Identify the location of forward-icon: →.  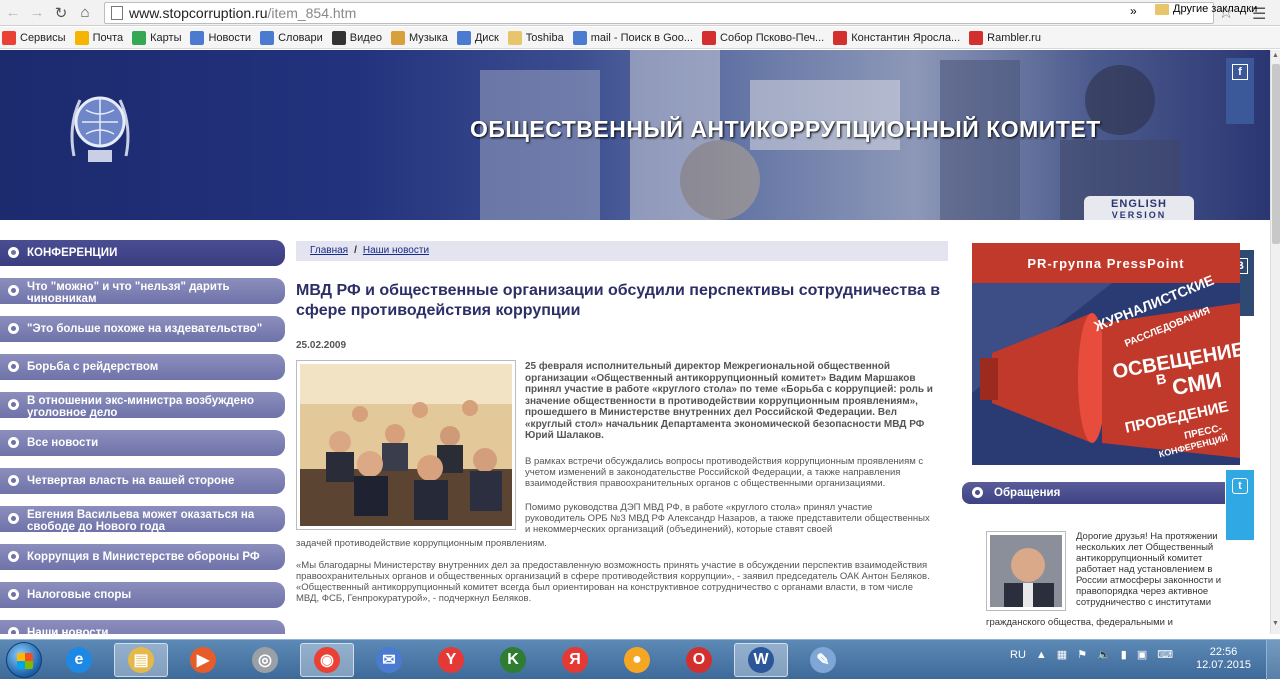
(37, 13).